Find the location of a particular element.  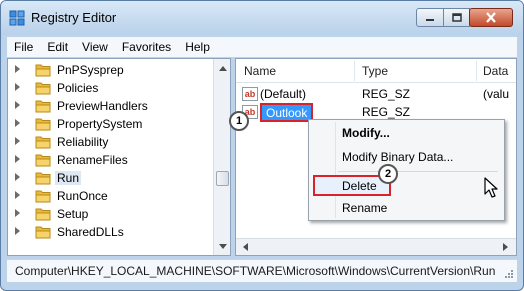

tree-item-label: PreviewHandlers is located at coordinates (102, 106).